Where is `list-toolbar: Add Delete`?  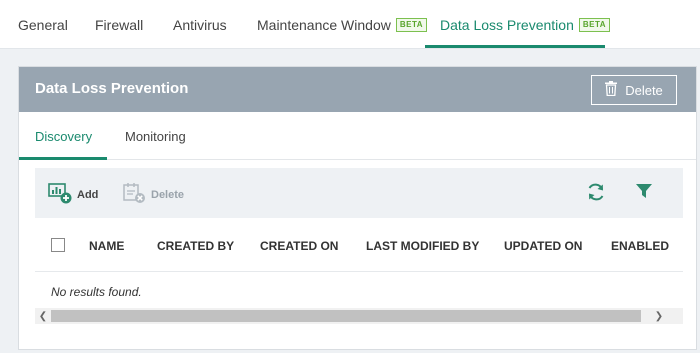 list-toolbar: Add Delete is located at coordinates (359, 193).